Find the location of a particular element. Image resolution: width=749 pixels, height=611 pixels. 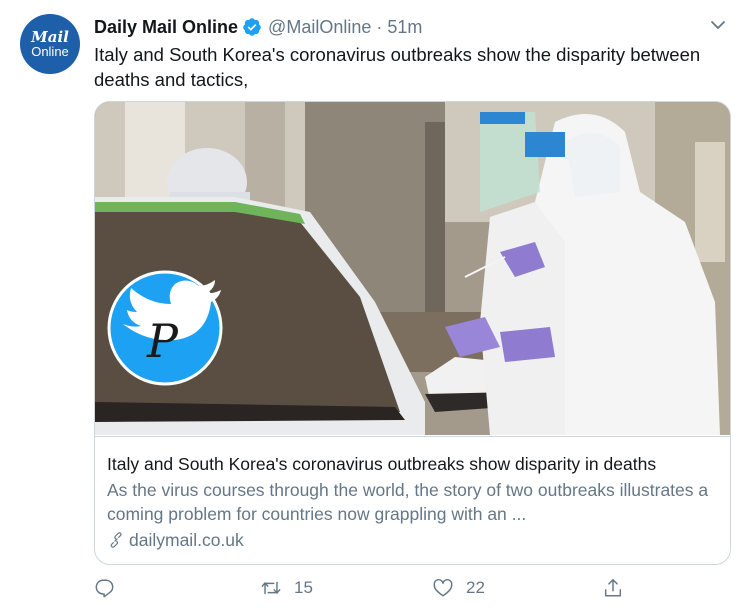

avatar: Mail Online is located at coordinates (50, 44).